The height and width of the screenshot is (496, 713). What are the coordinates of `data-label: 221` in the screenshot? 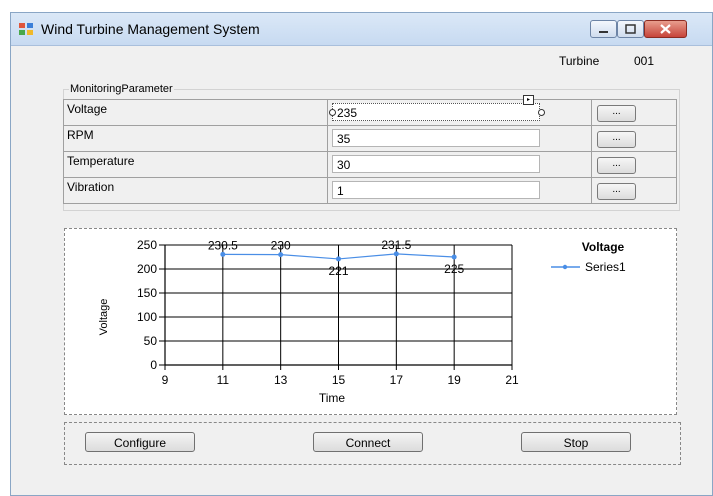 It's located at (338, 271).